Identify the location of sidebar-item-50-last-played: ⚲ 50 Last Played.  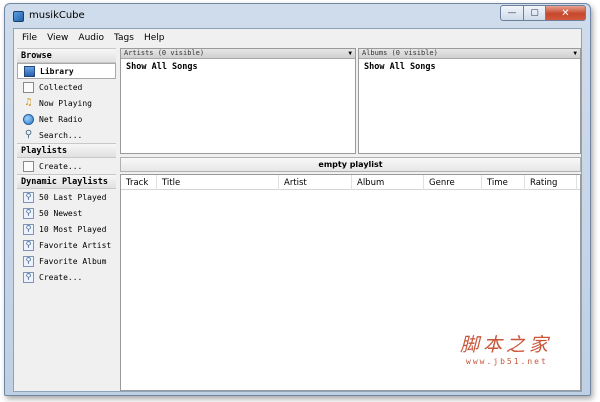
(66, 197).